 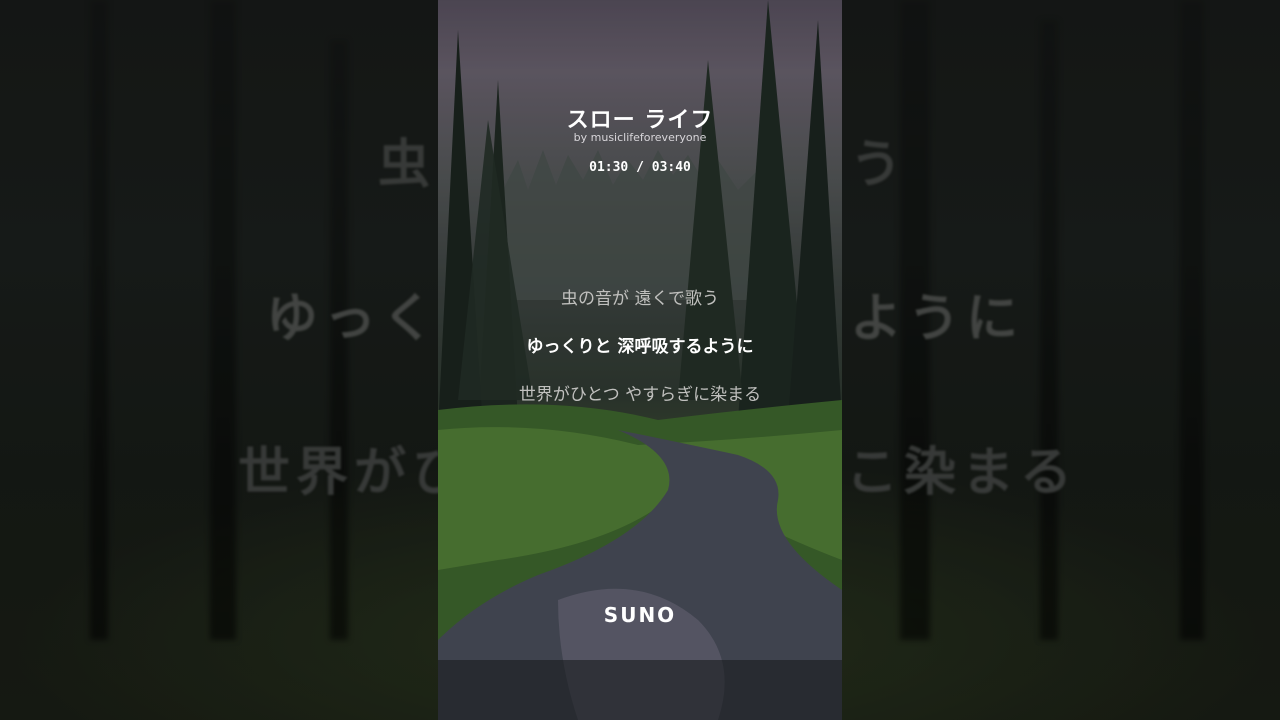 I want to click on lyric-next-line: 世界がひとつ やすらぎに染まる, so click(x=640, y=395).